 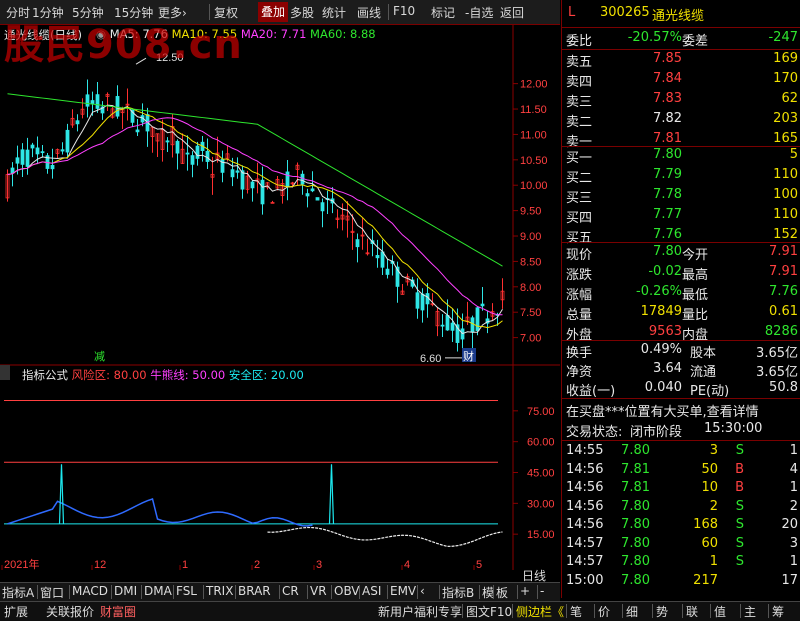 What do you see at coordinates (635, 469) in the screenshot?
I see `tick-price: 7.81` at bounding box center [635, 469].